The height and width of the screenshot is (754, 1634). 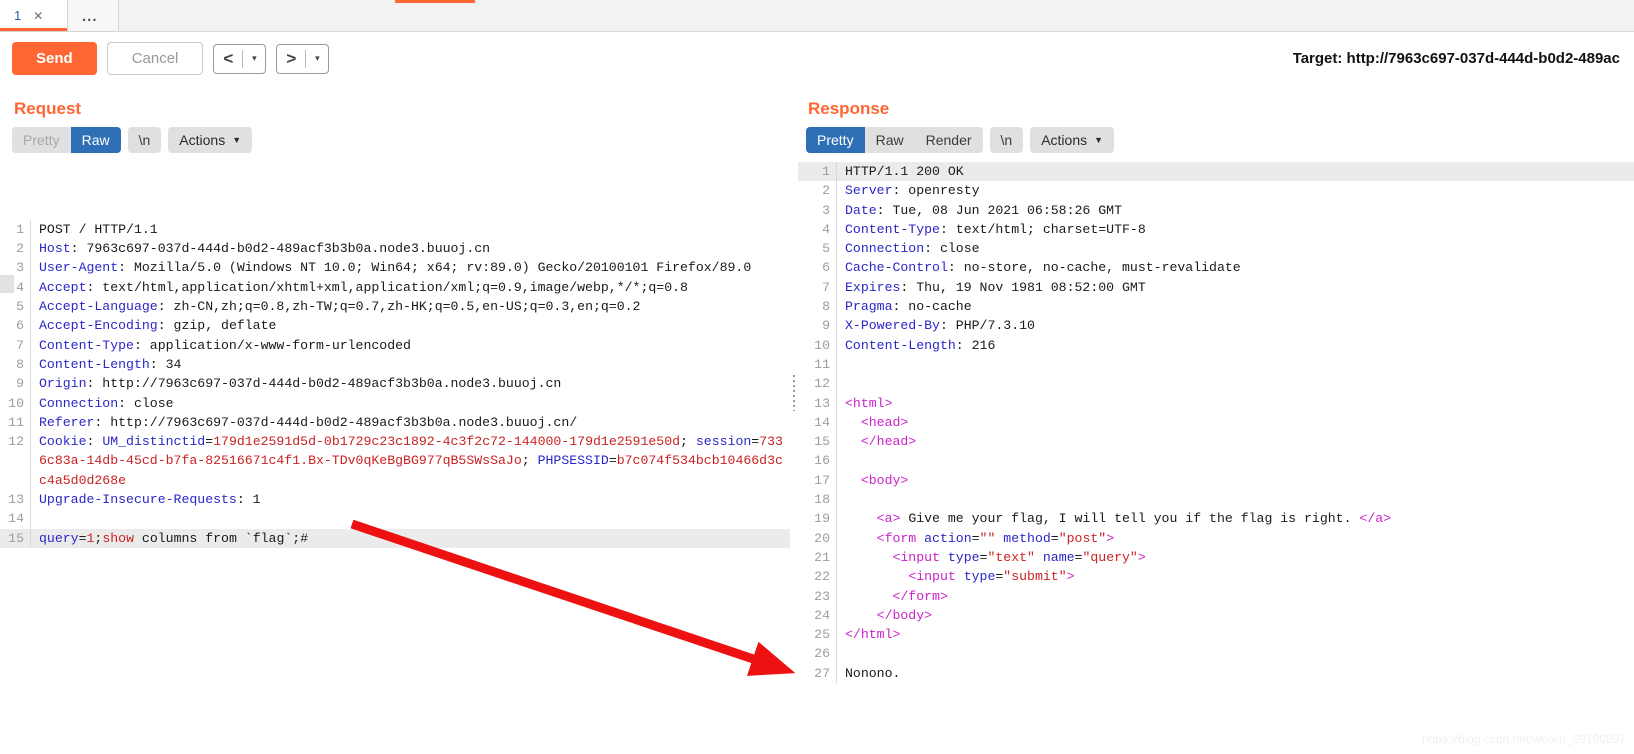 I want to click on code-line-text: POST / HTTP/1.1, so click(x=410, y=229).